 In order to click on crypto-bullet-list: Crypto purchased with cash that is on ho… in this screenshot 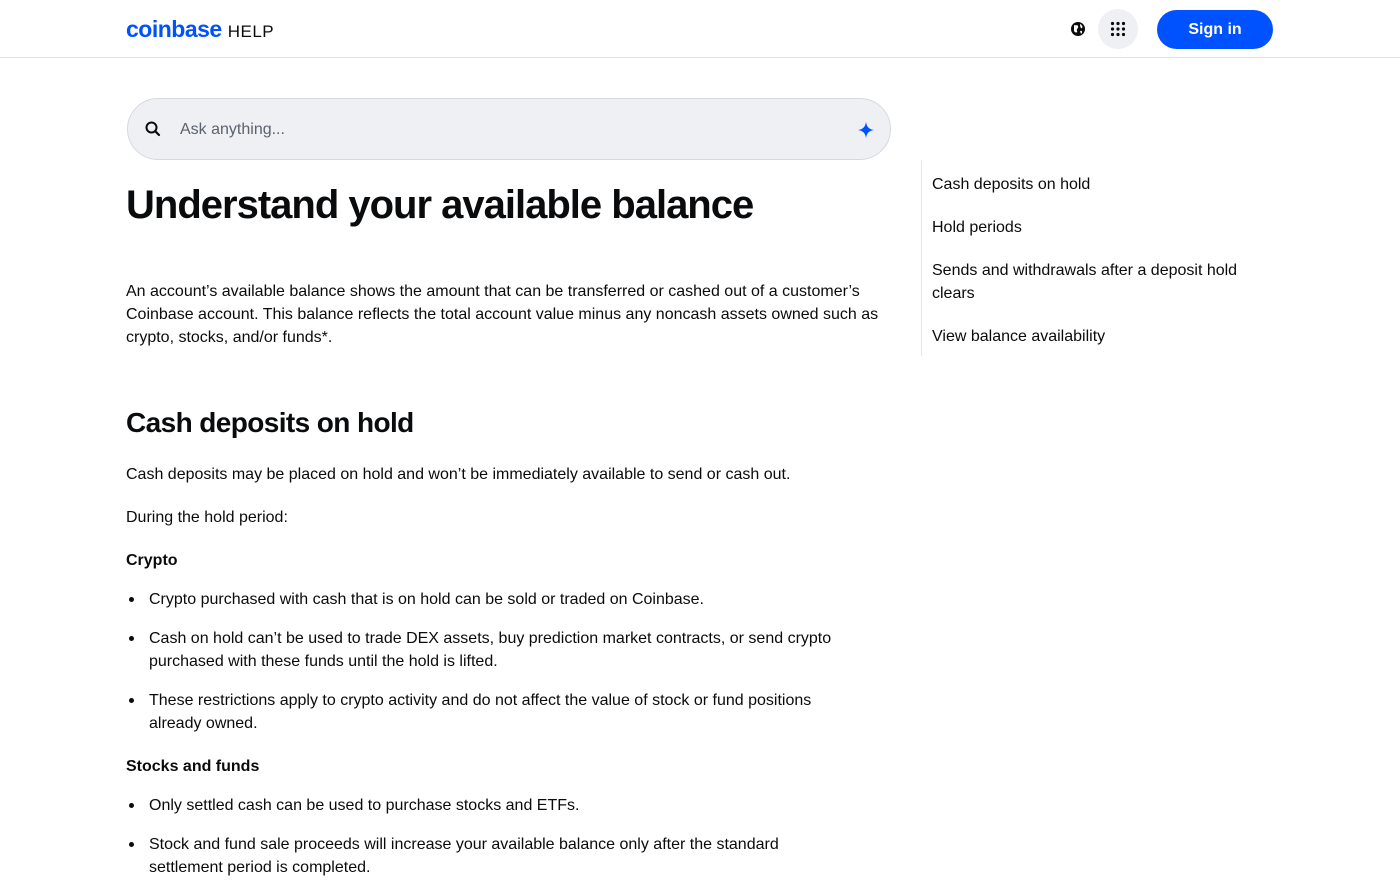, I will do `click(506, 669)`.